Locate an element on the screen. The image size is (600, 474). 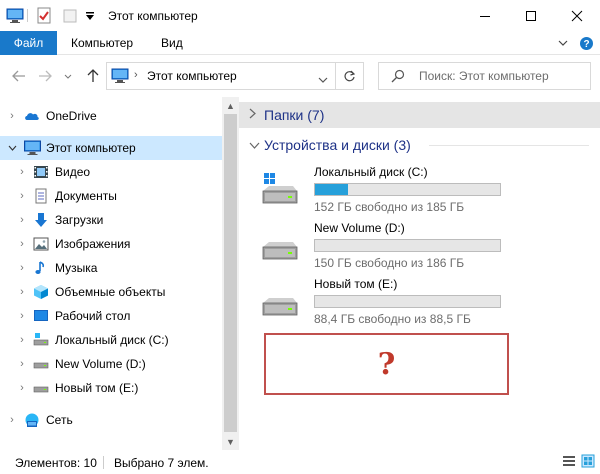
qat-dropdown-icon is located at coordinates (90, 18).